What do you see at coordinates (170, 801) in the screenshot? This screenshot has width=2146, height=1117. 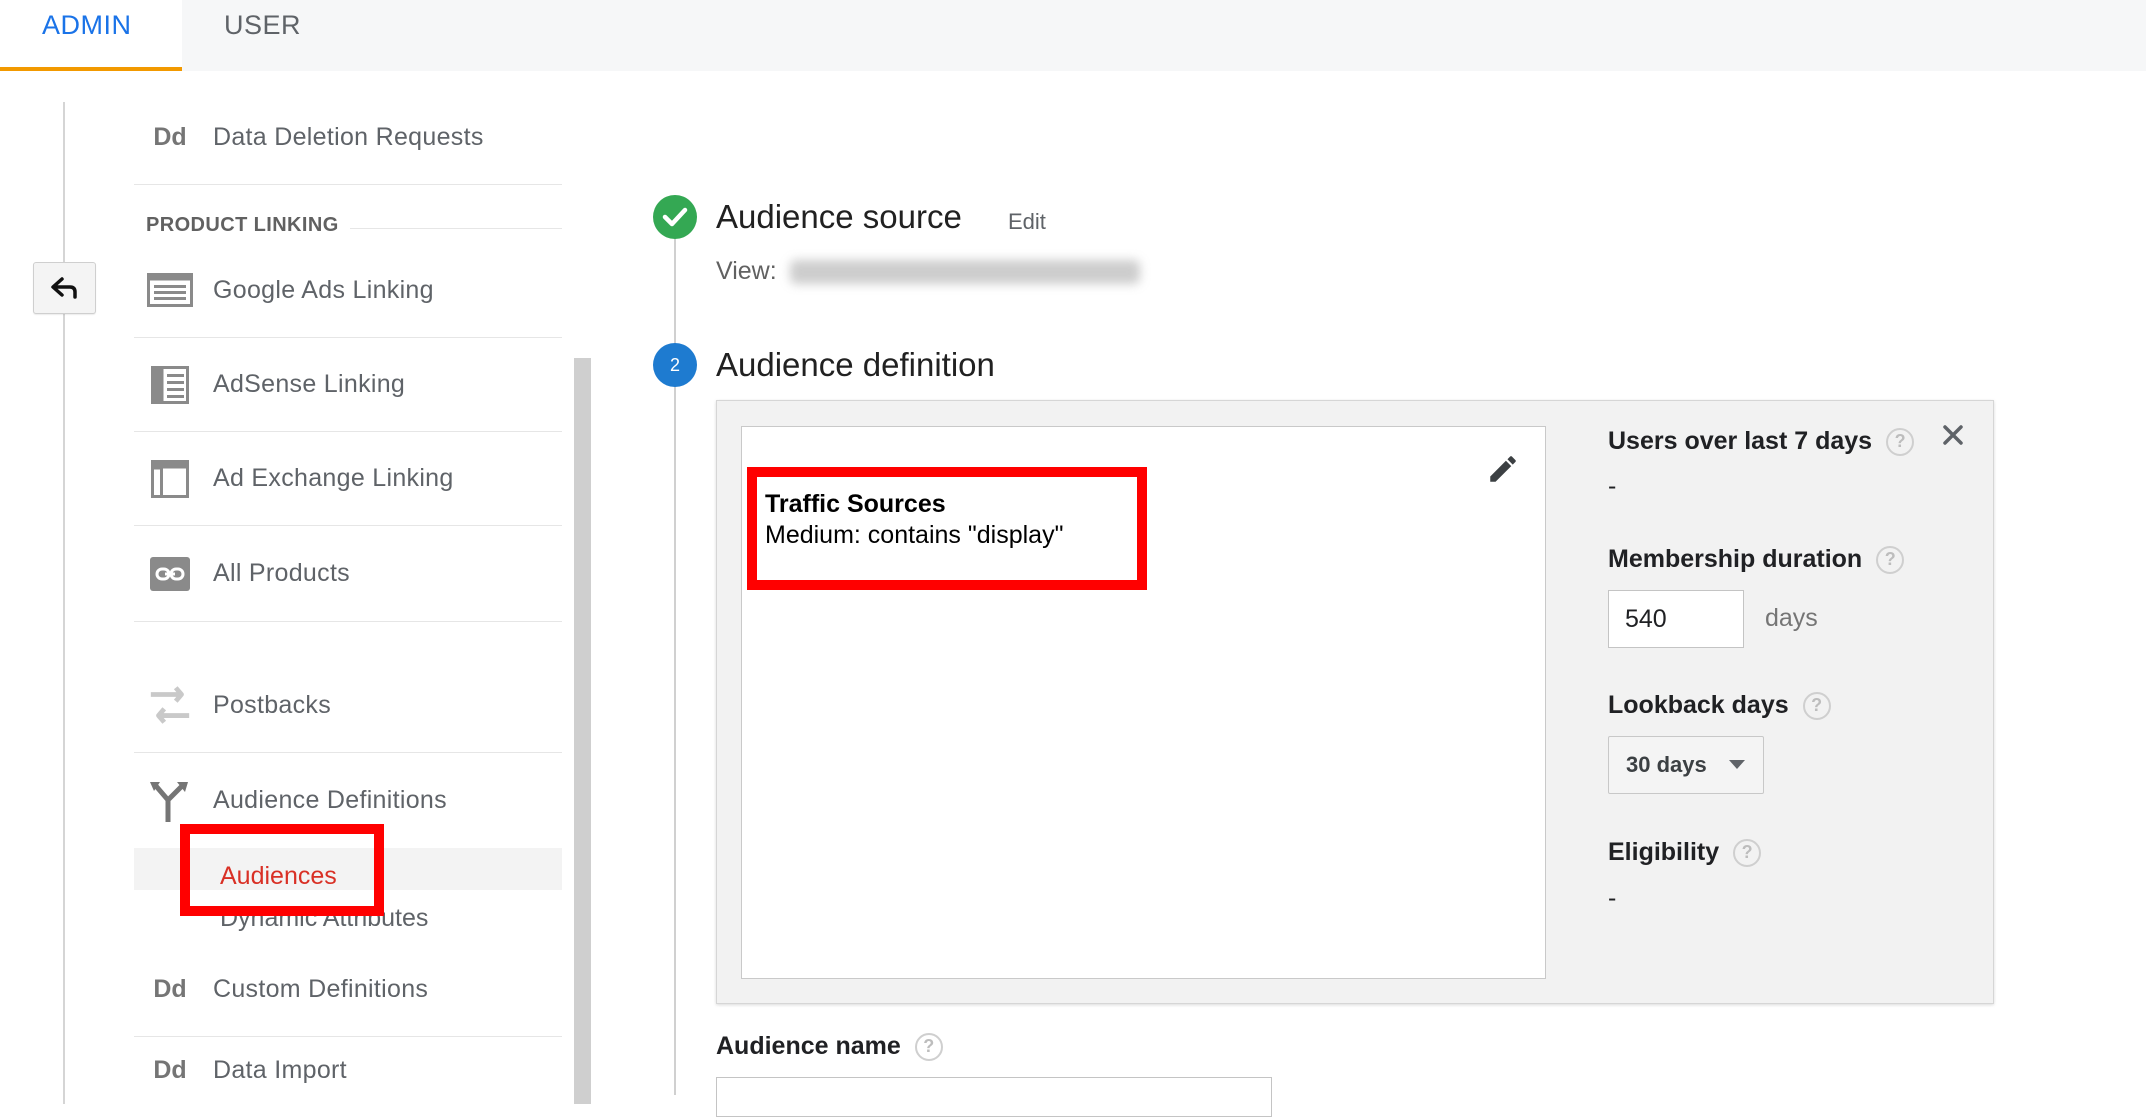 I see `audience-definitions-icon` at bounding box center [170, 801].